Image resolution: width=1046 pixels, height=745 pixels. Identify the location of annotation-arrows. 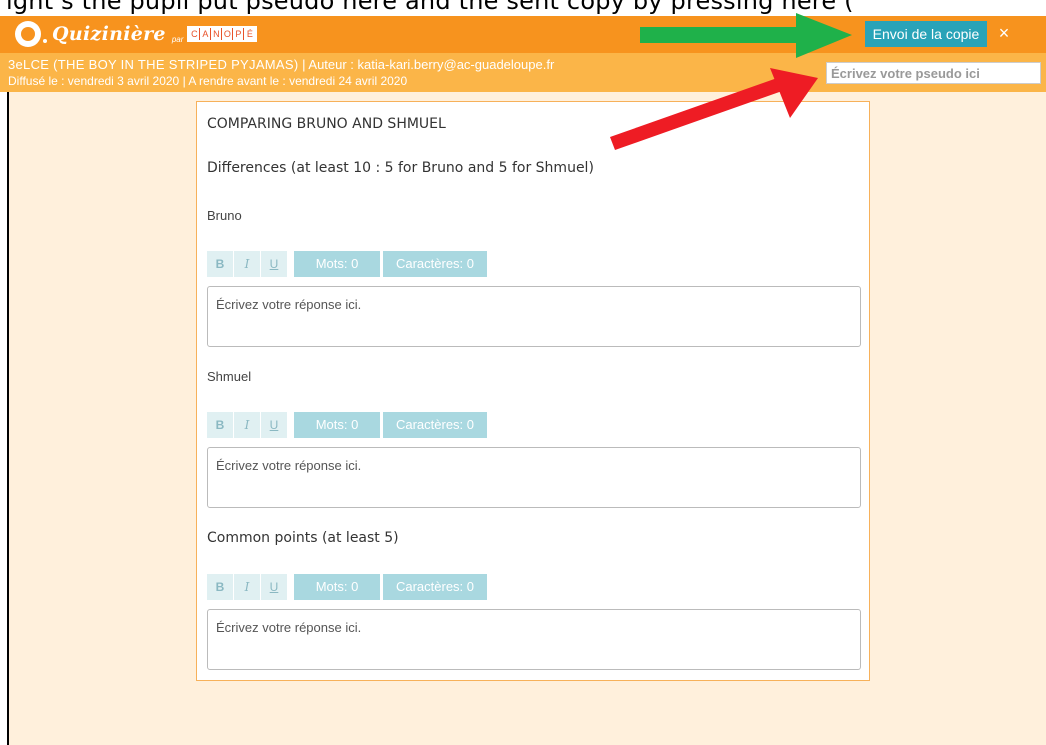
(731, 81).